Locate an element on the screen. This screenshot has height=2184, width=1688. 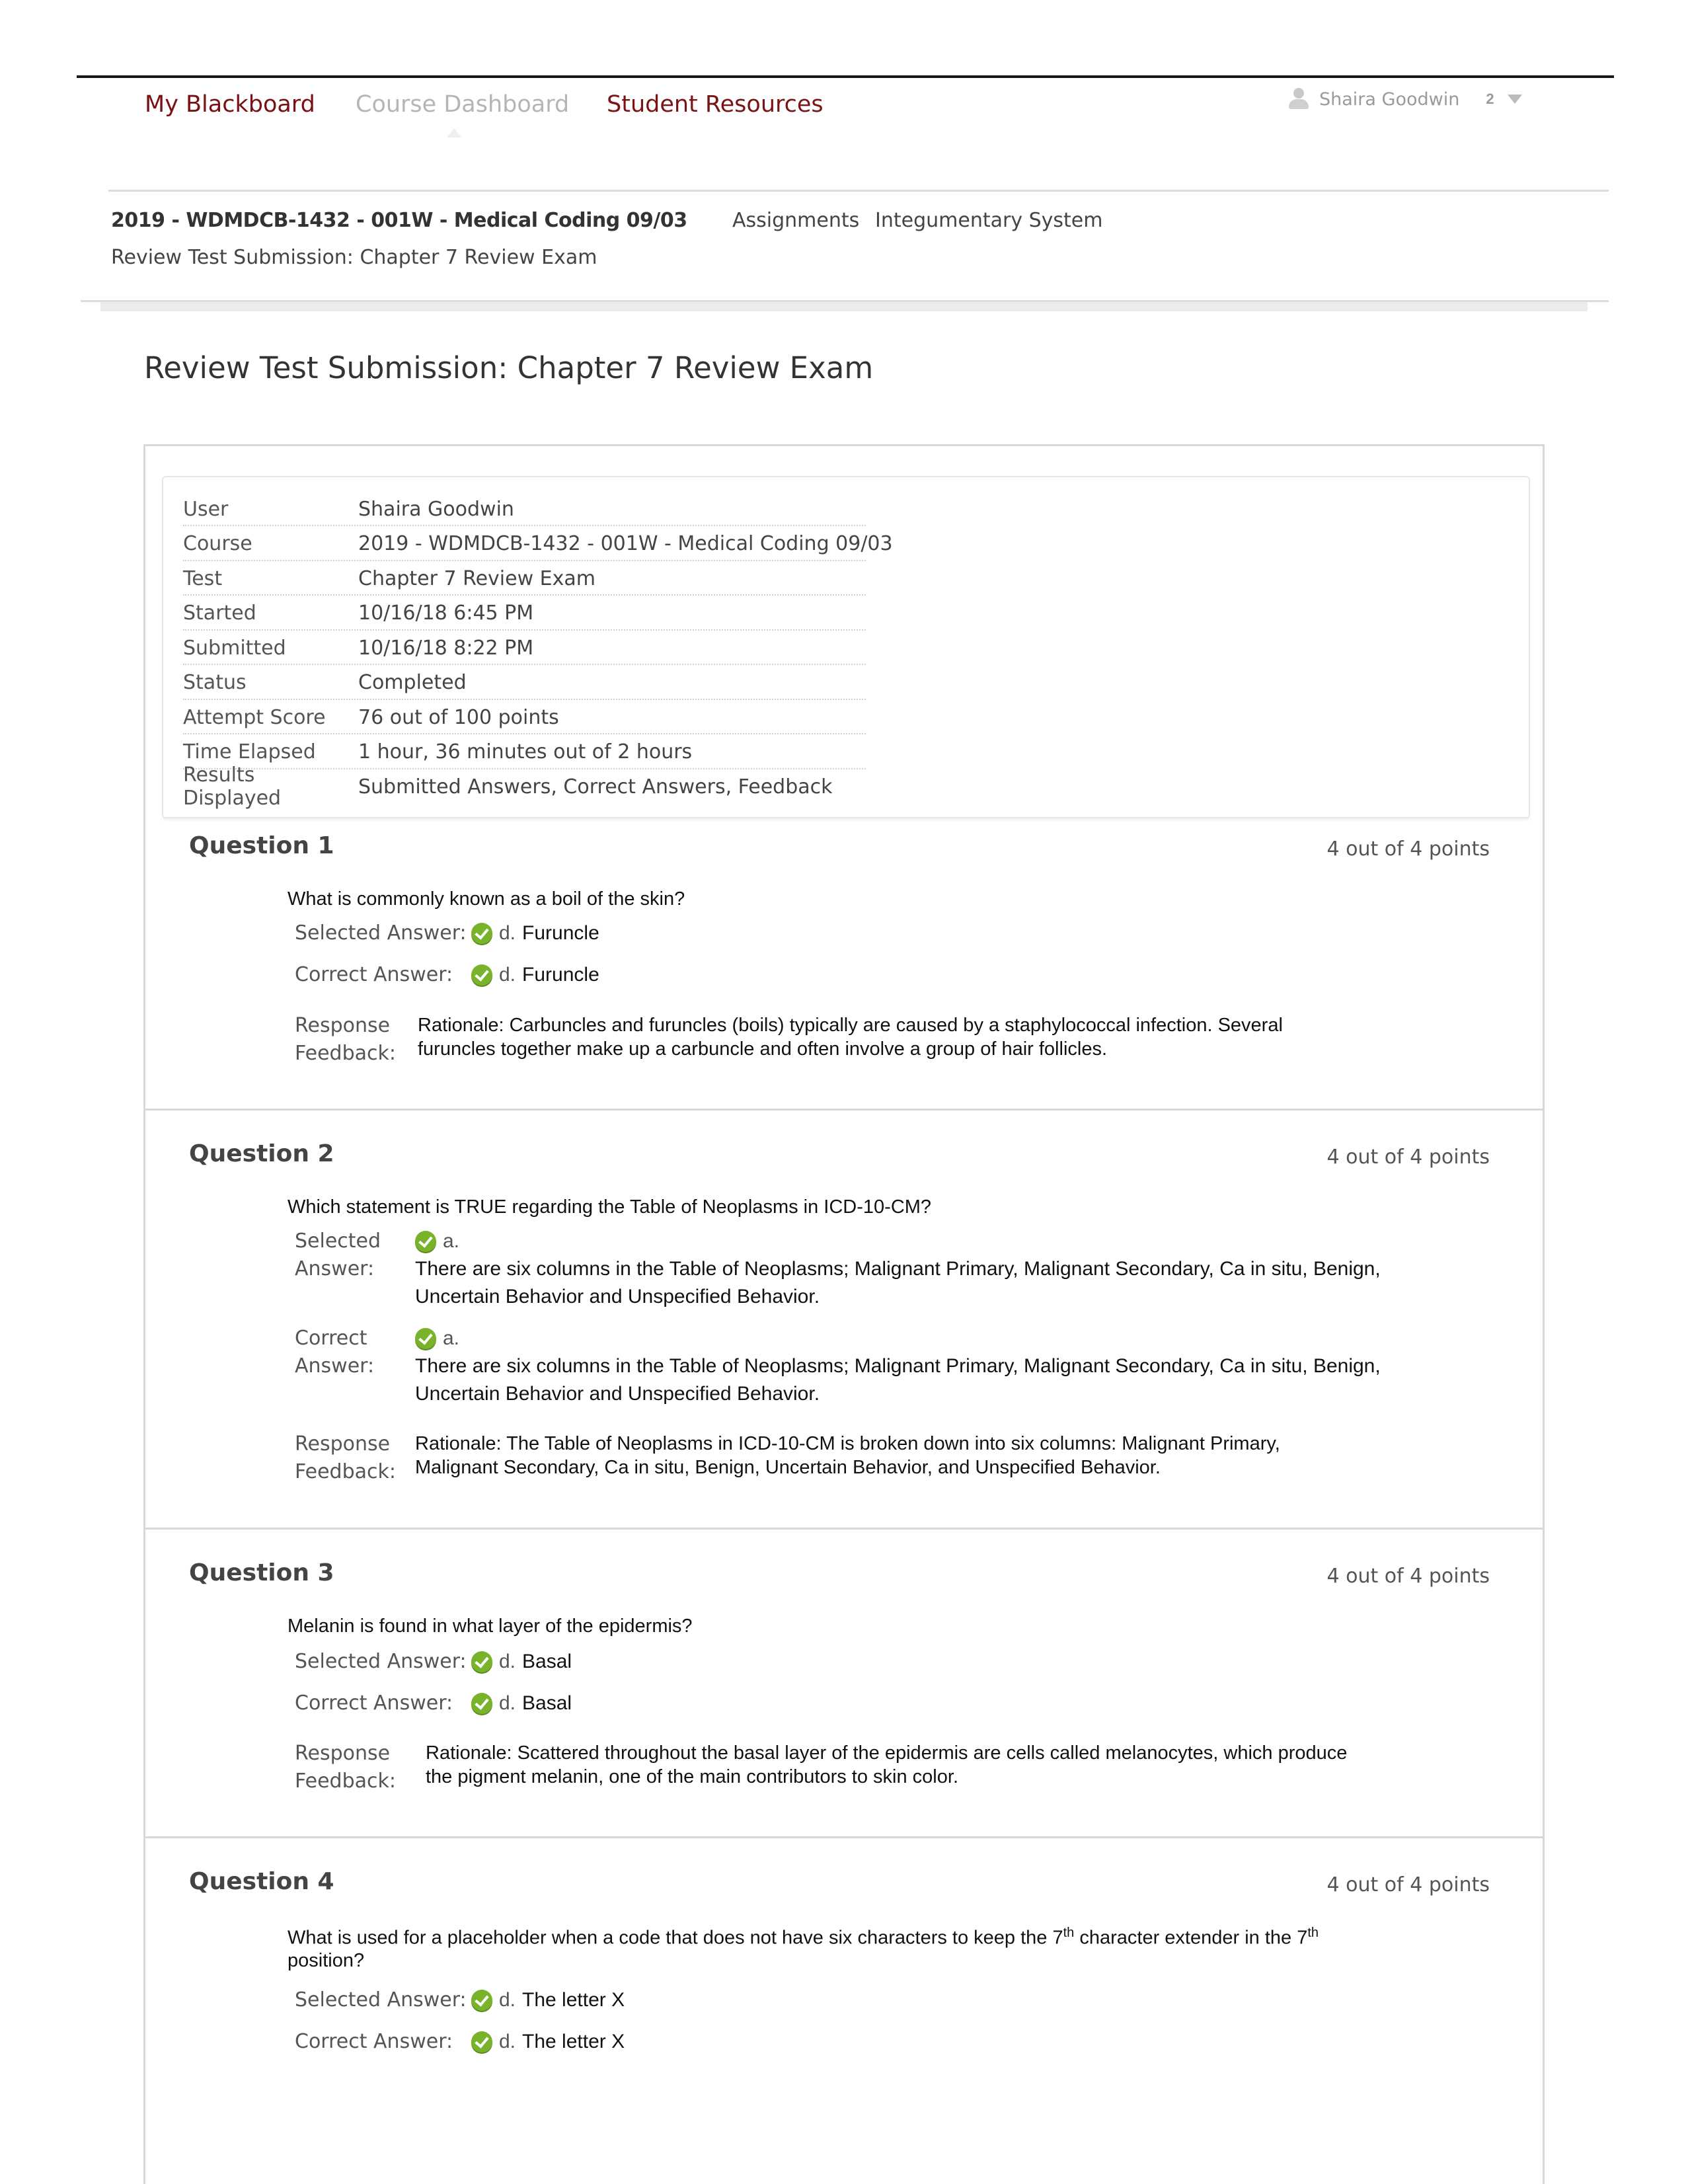
summary-value: Shaira Goodwin is located at coordinates (436, 509).